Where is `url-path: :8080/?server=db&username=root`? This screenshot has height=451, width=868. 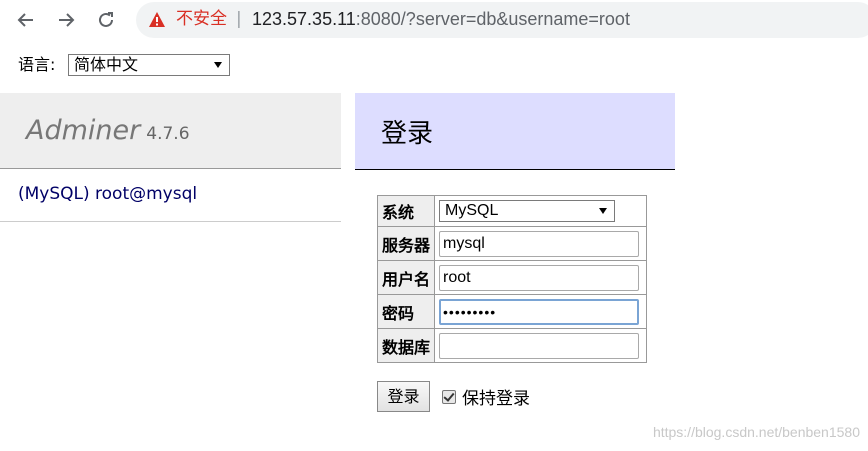
url-path: :8080/?server=db&username=root is located at coordinates (492, 19).